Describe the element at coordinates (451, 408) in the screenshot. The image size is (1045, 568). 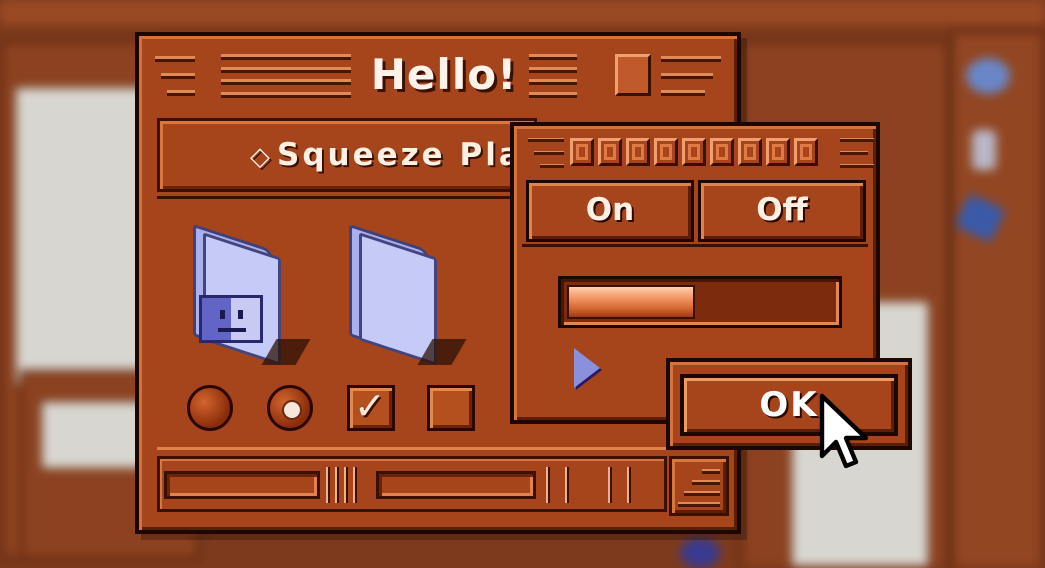
I see `checkbox-unchecked` at that location.